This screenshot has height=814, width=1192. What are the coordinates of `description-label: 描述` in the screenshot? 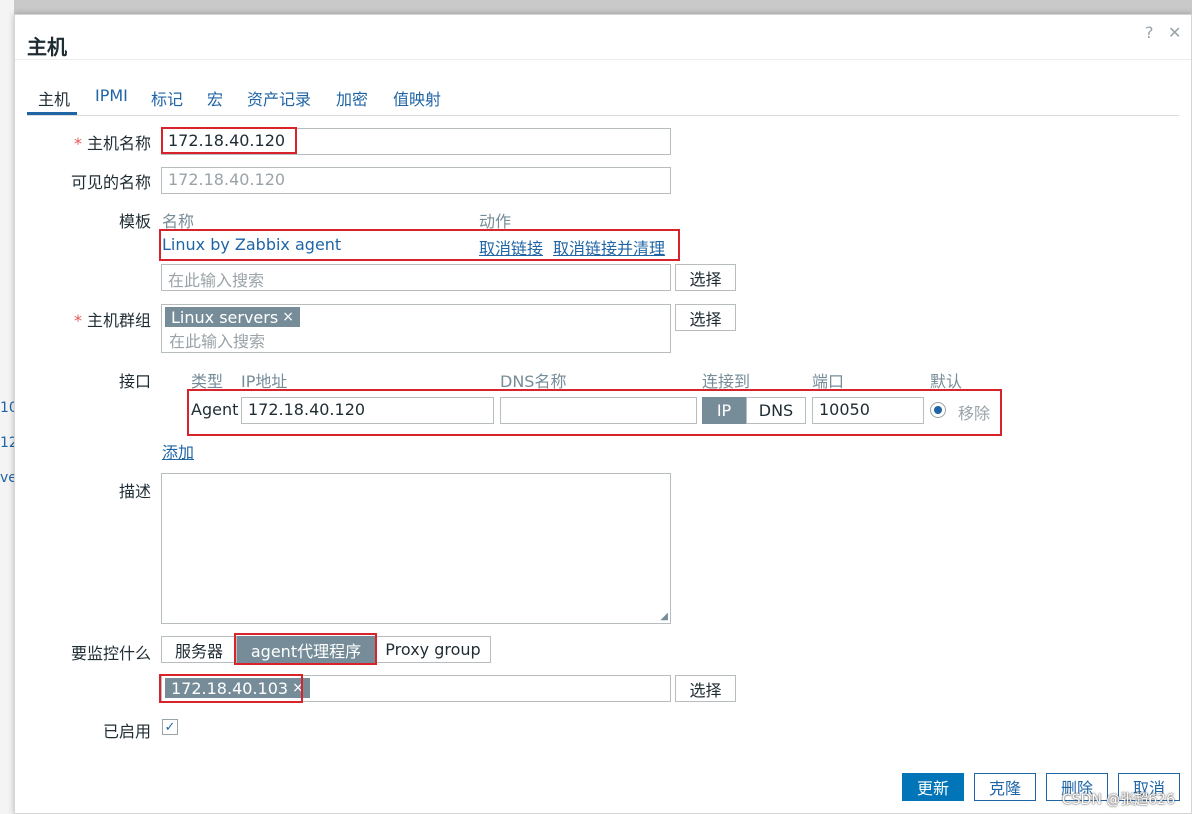 It's located at (134, 491).